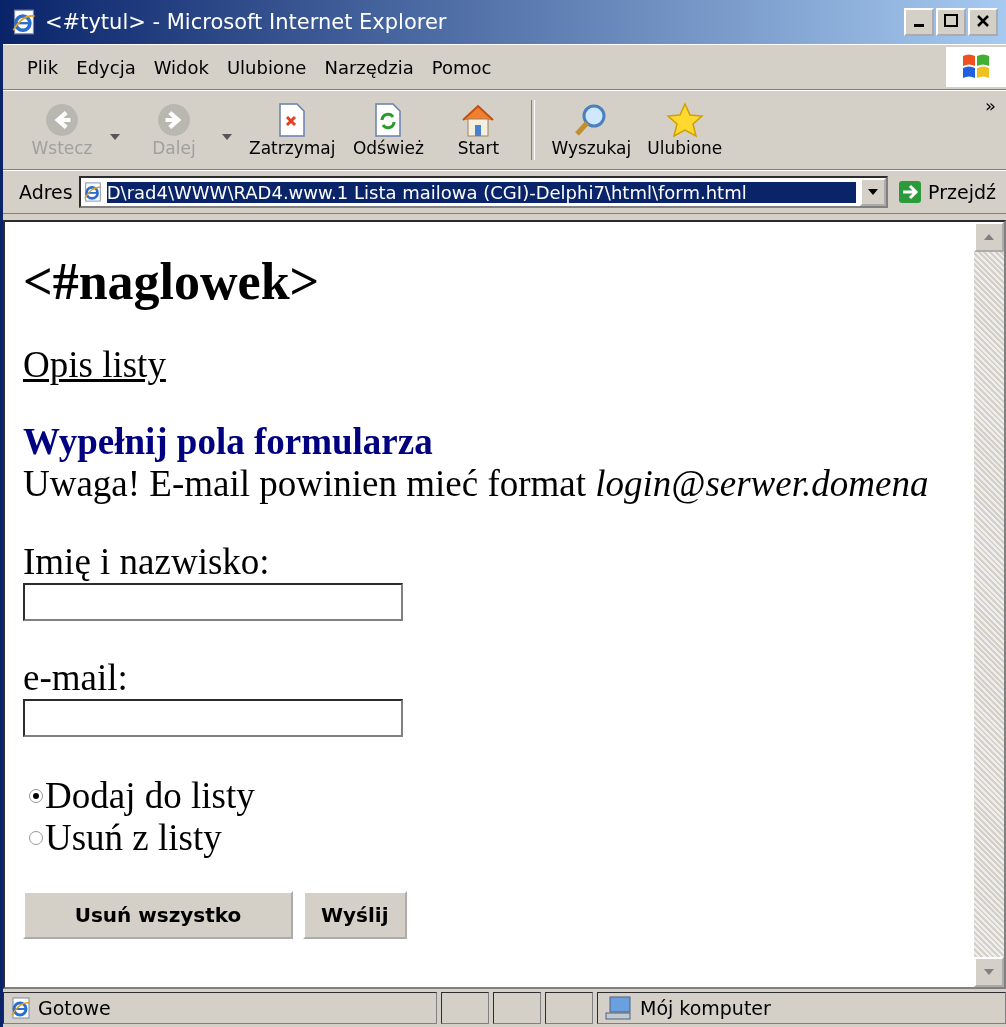  Describe the element at coordinates (919, 22) in the screenshot. I see `minimize-button` at that location.